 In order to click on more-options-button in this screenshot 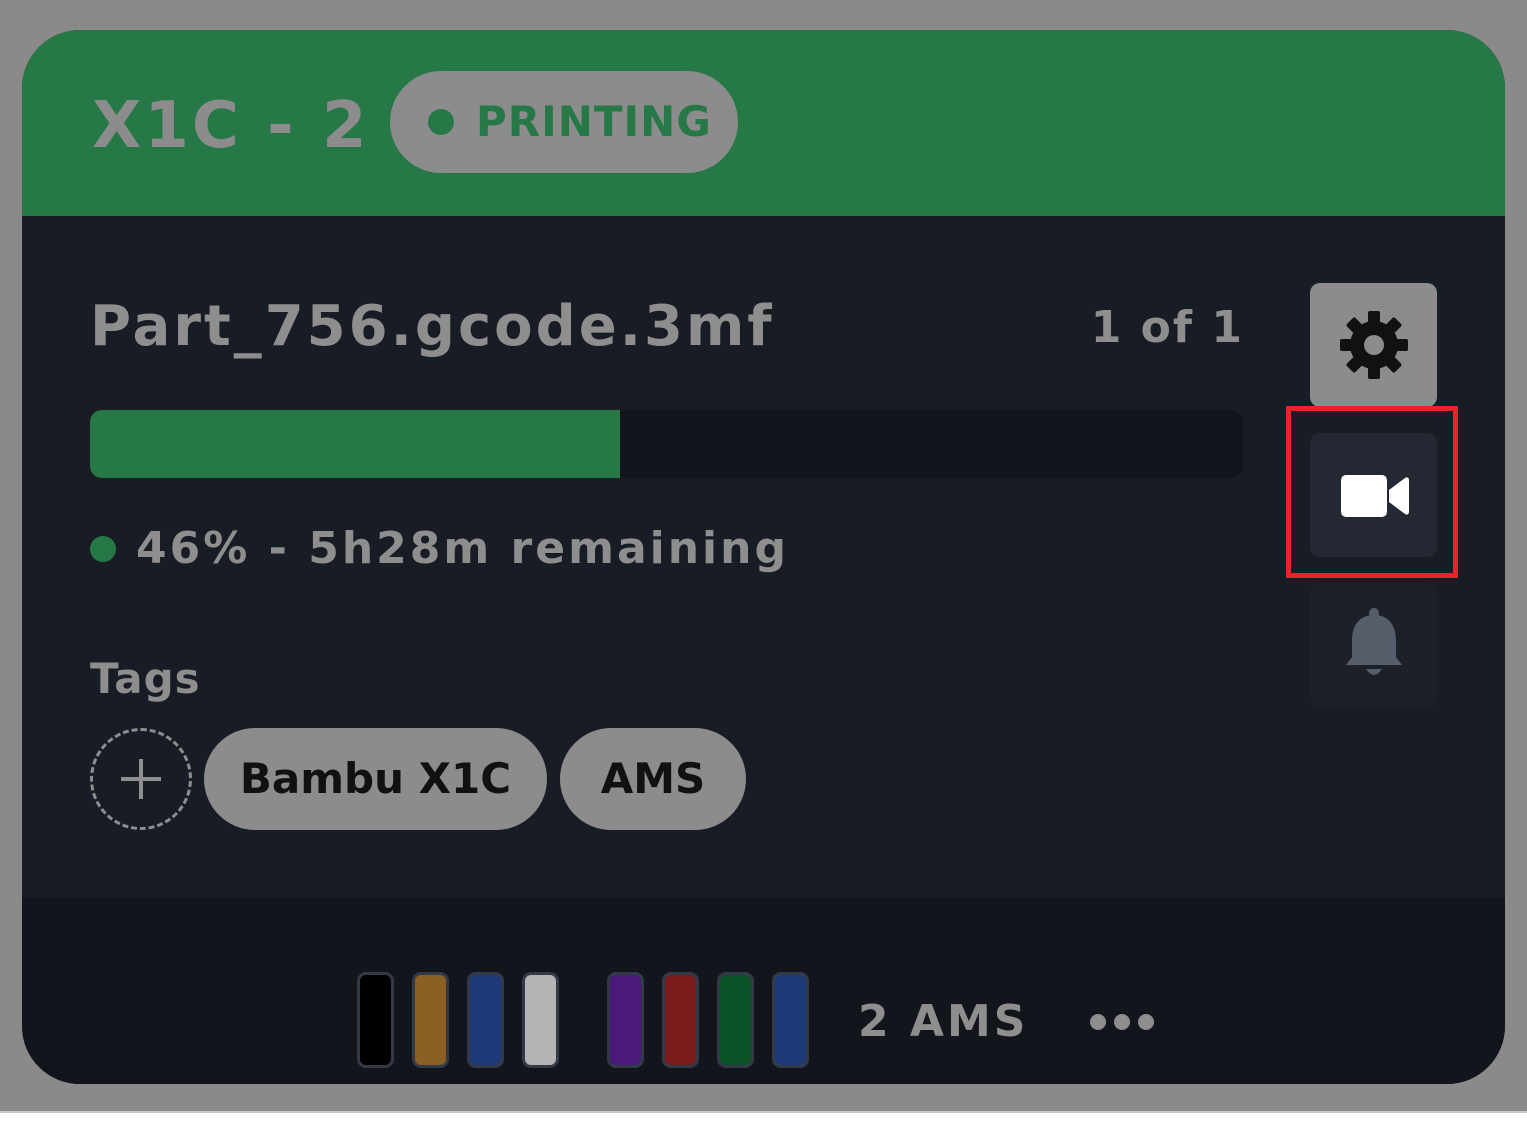, I will do `click(1125, 1022)`.